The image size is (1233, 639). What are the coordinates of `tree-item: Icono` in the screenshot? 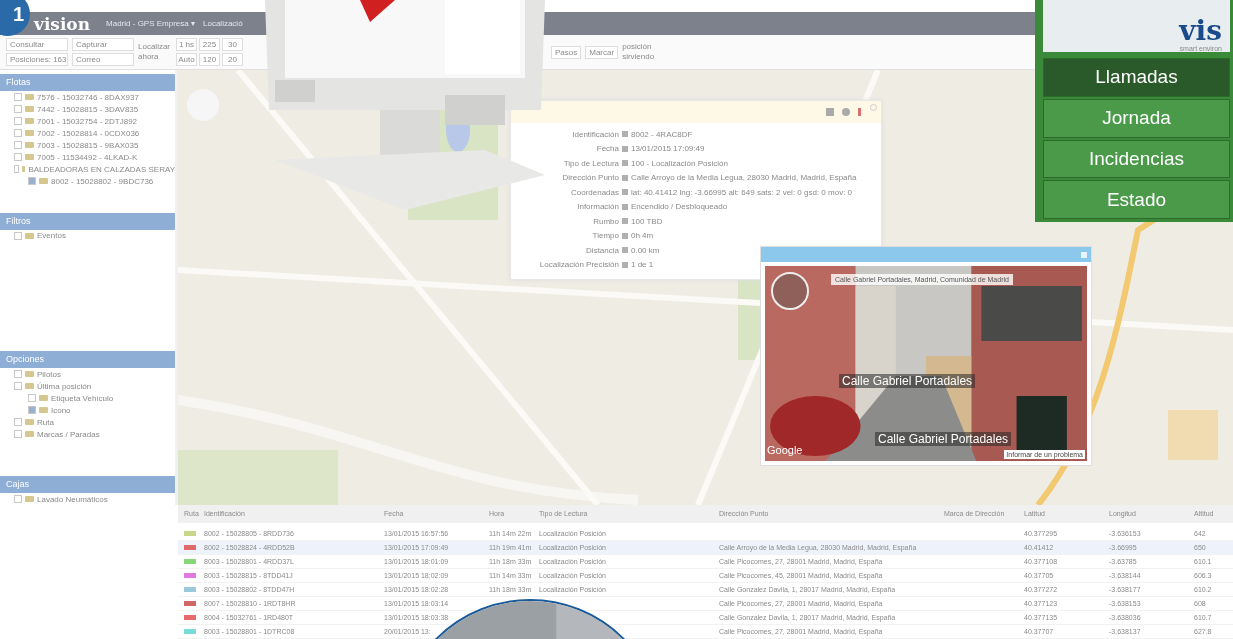 It's located at (61, 410).